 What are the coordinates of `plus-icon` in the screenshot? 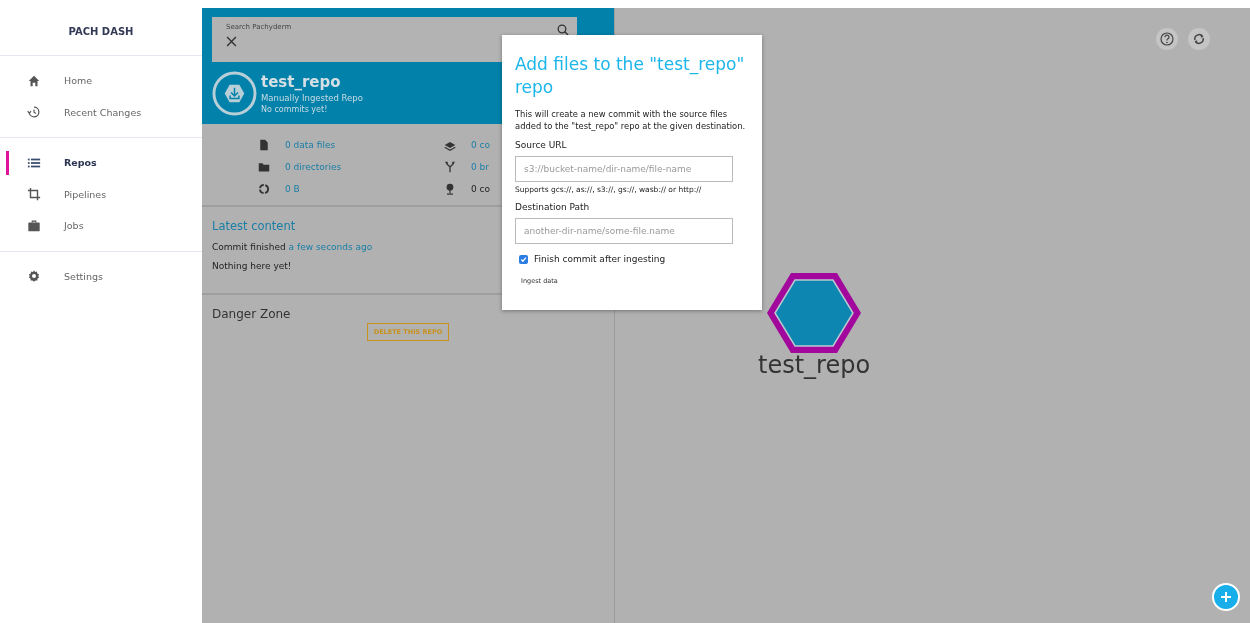 It's located at (1226, 597).